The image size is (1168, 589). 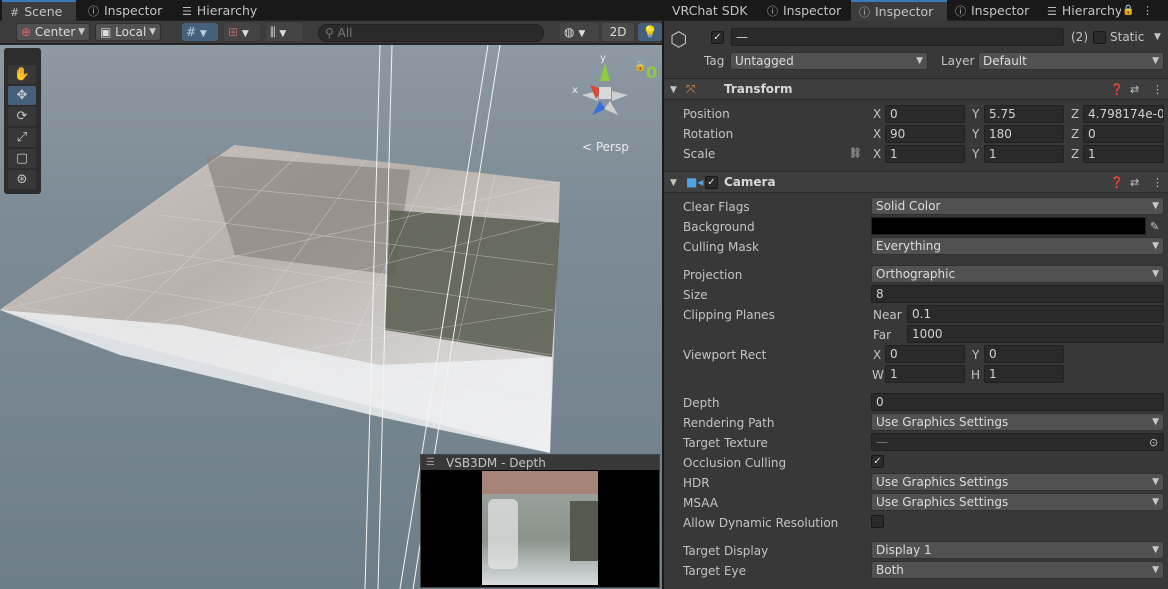 I want to click on camera-header: ▼ ■◂ ✓ Camera ❓ ⇄ ⋮, so click(x=916, y=182).